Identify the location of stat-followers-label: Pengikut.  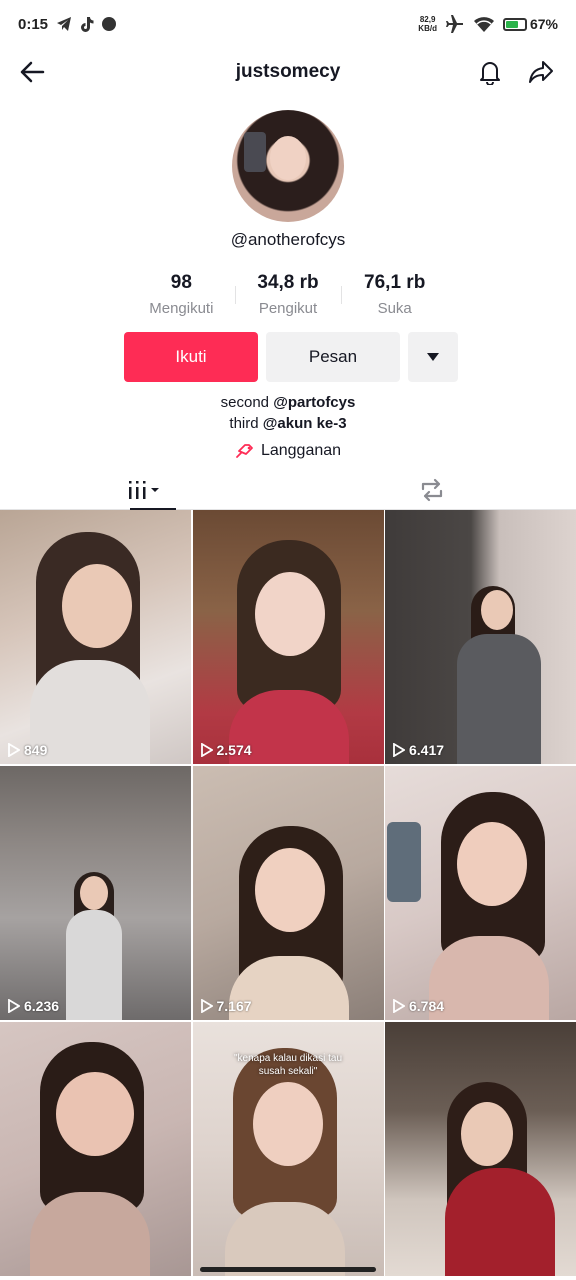
(288, 308).